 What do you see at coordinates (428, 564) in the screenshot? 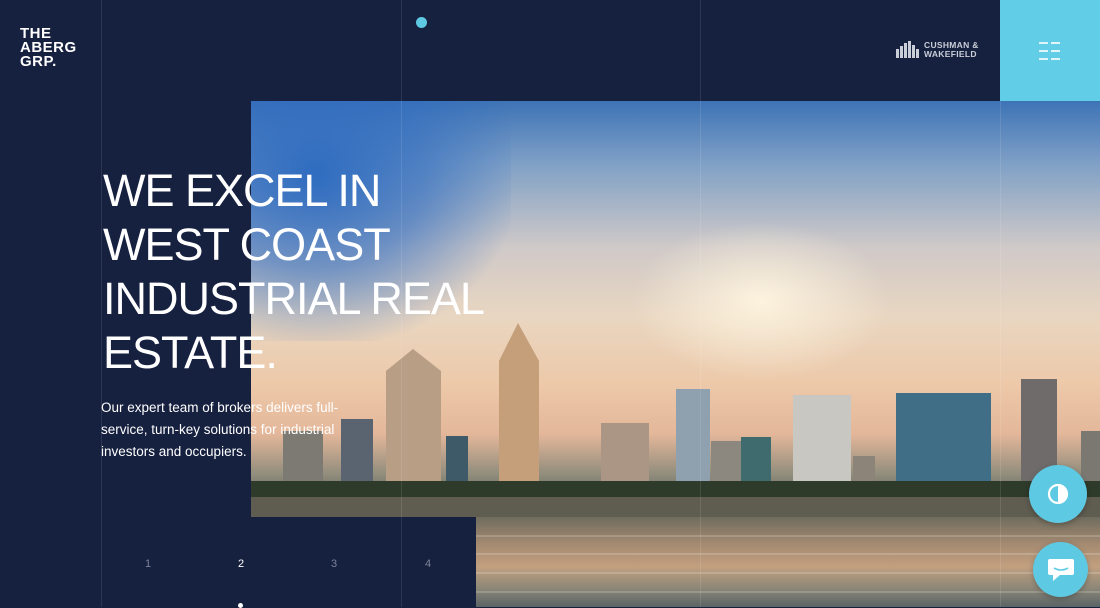
I see `slide-page-4: 4` at bounding box center [428, 564].